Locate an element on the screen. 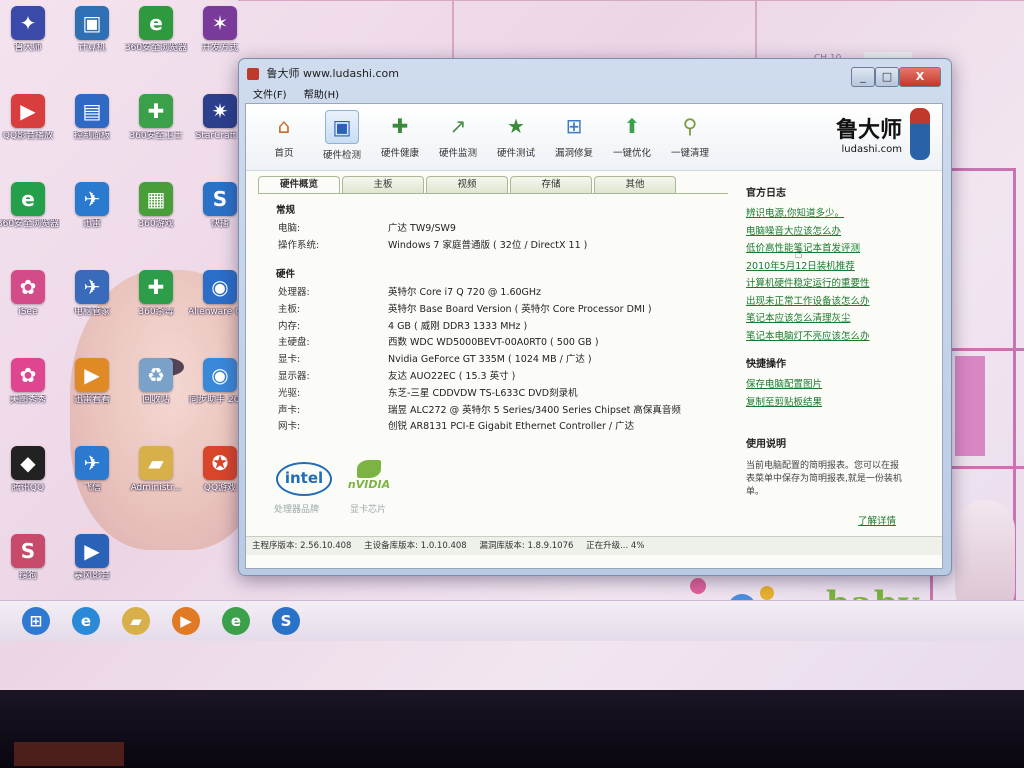 The width and height of the screenshot is (1024, 768). desktop-icon: ▤ 控制面板 is located at coordinates (92, 118).